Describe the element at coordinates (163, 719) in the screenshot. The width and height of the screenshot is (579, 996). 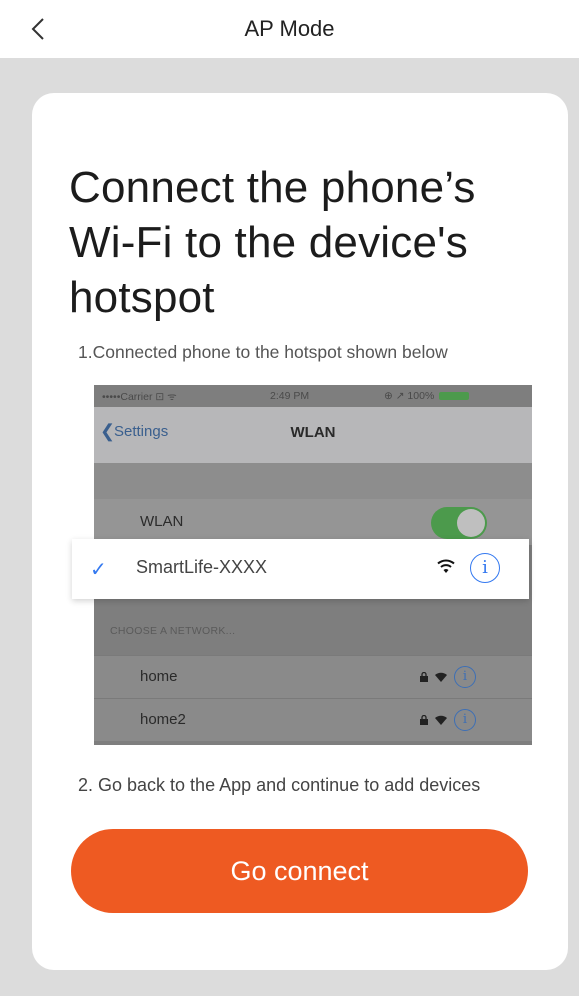
I see `network-name: home2` at that location.